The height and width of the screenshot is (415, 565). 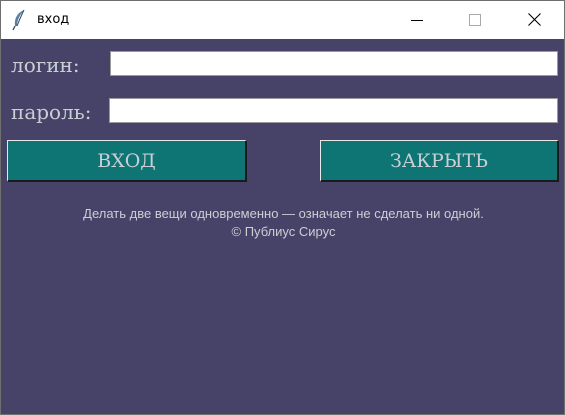 What do you see at coordinates (334, 63) in the screenshot?
I see `login-input` at bounding box center [334, 63].